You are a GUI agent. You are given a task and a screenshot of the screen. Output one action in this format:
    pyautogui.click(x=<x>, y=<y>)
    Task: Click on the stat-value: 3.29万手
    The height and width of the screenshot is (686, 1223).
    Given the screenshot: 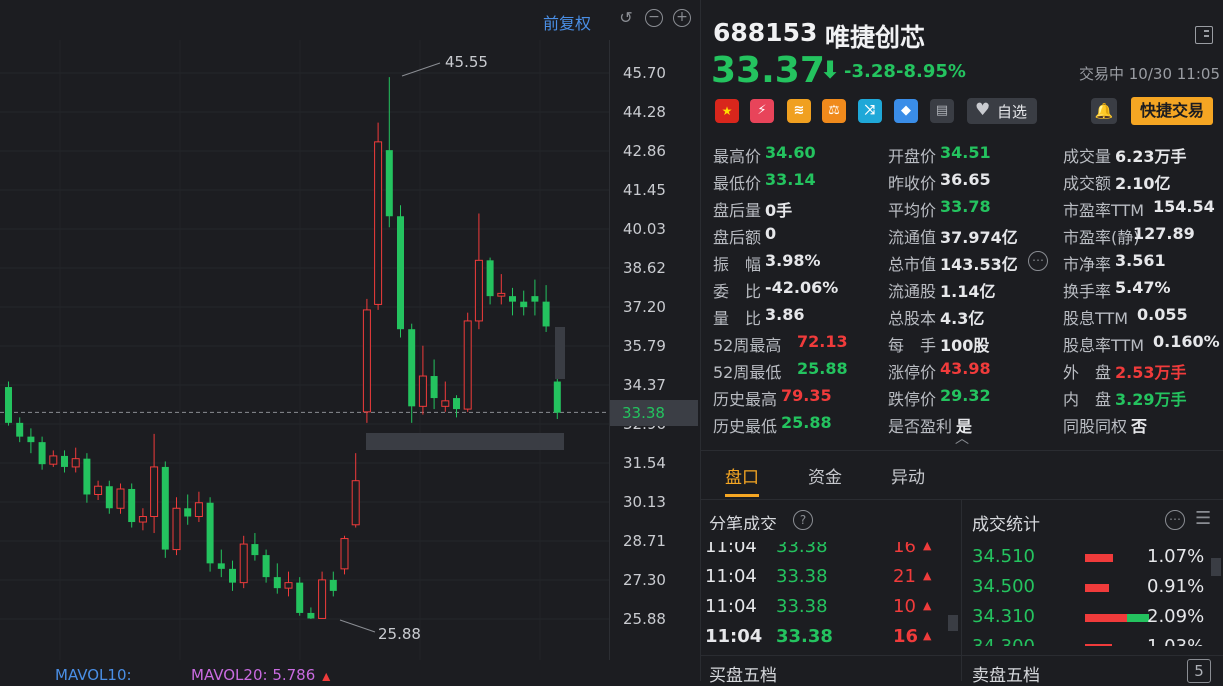 What is the action you would take?
    pyautogui.click(x=1151, y=399)
    